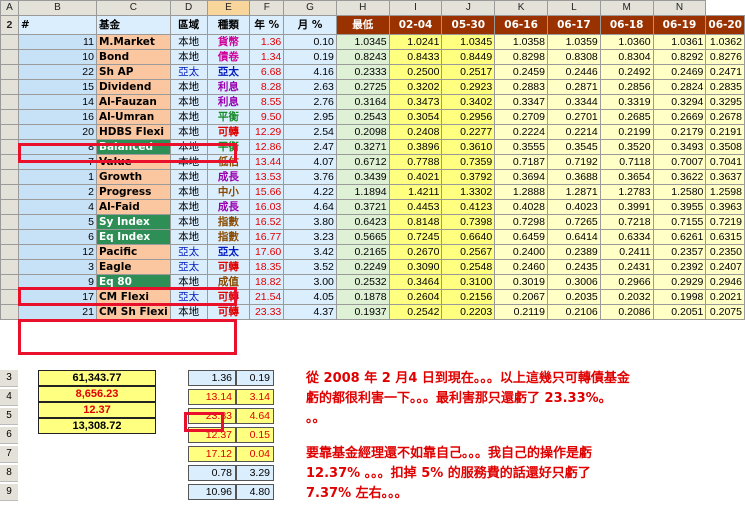 The image size is (745, 529). Describe the element at coordinates (415, 222) in the screenshot. I see `price-cell: 0.8148` at that location.